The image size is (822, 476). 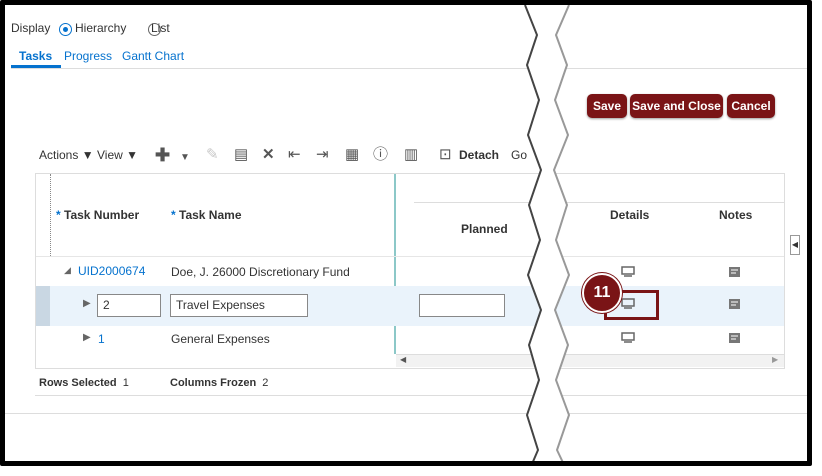 What do you see at coordinates (265, 383) in the screenshot?
I see `columns-frozen-value: 2` at bounding box center [265, 383].